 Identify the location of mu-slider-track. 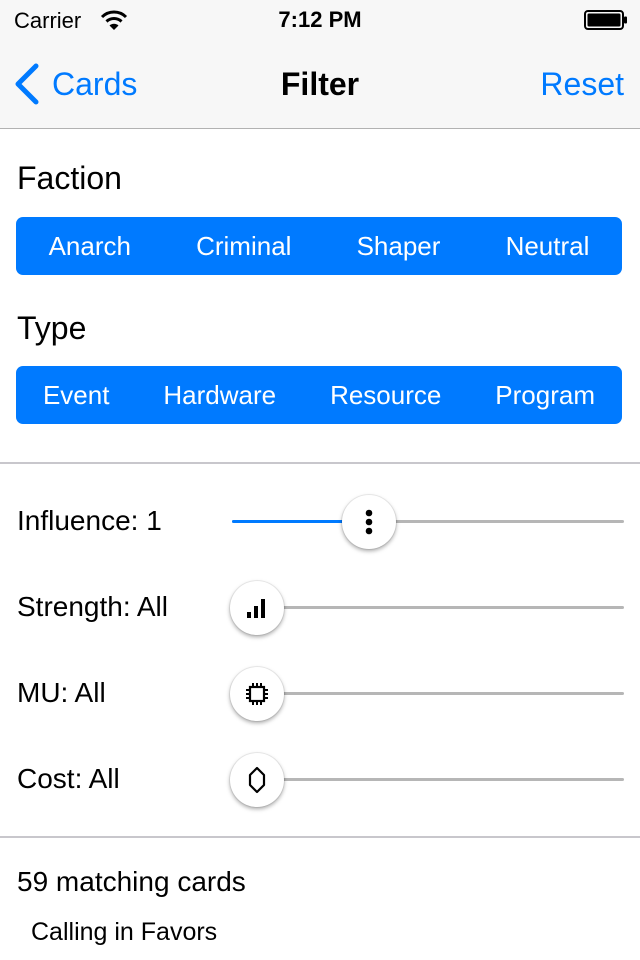
(428, 693).